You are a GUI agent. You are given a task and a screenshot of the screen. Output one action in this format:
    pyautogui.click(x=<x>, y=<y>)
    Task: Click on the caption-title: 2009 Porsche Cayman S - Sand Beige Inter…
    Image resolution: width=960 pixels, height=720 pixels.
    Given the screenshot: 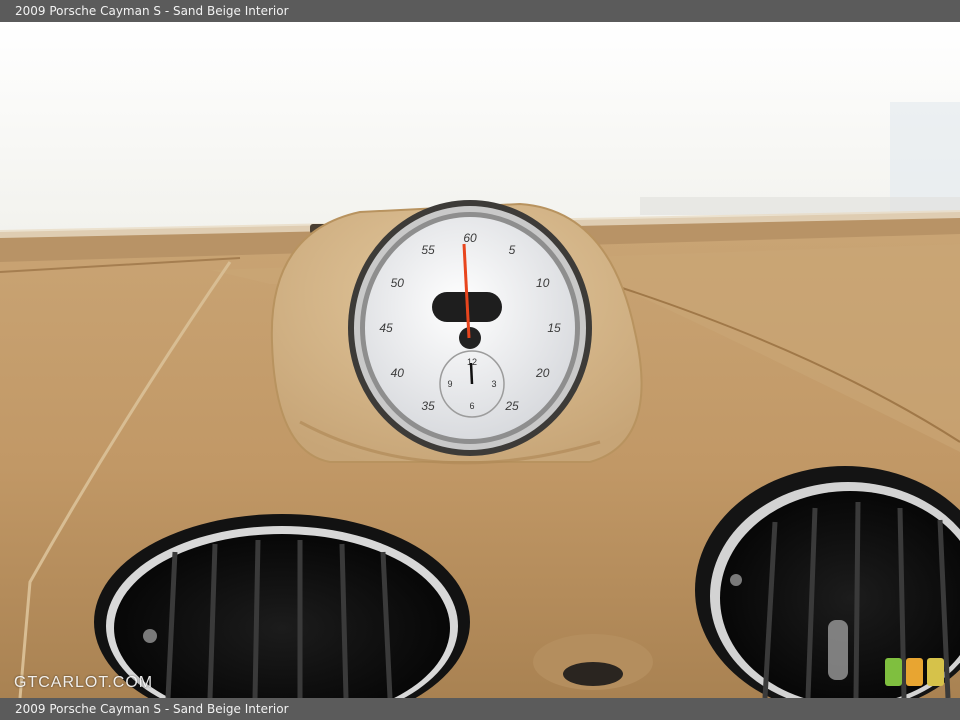 What is the action you would take?
    pyautogui.click(x=152, y=11)
    